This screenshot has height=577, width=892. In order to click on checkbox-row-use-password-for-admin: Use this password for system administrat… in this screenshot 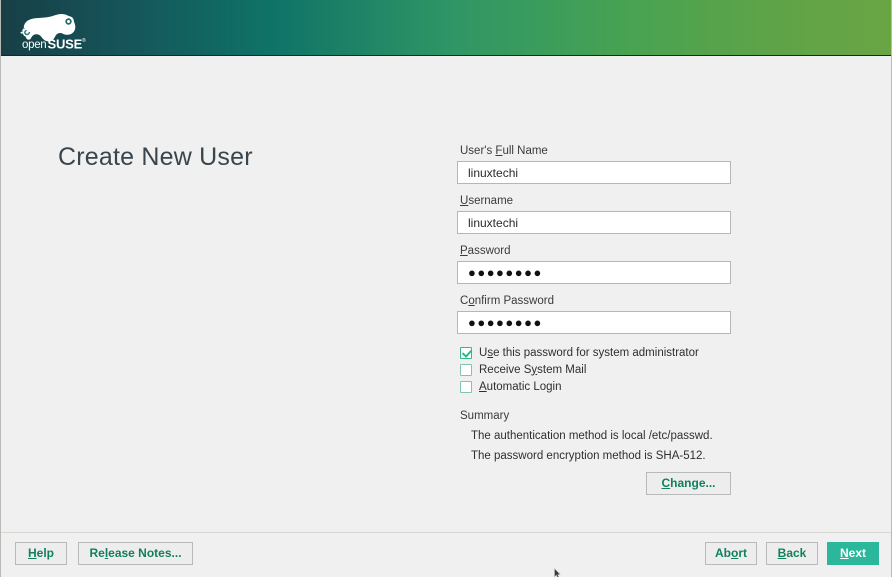, I will do `click(595, 352)`.